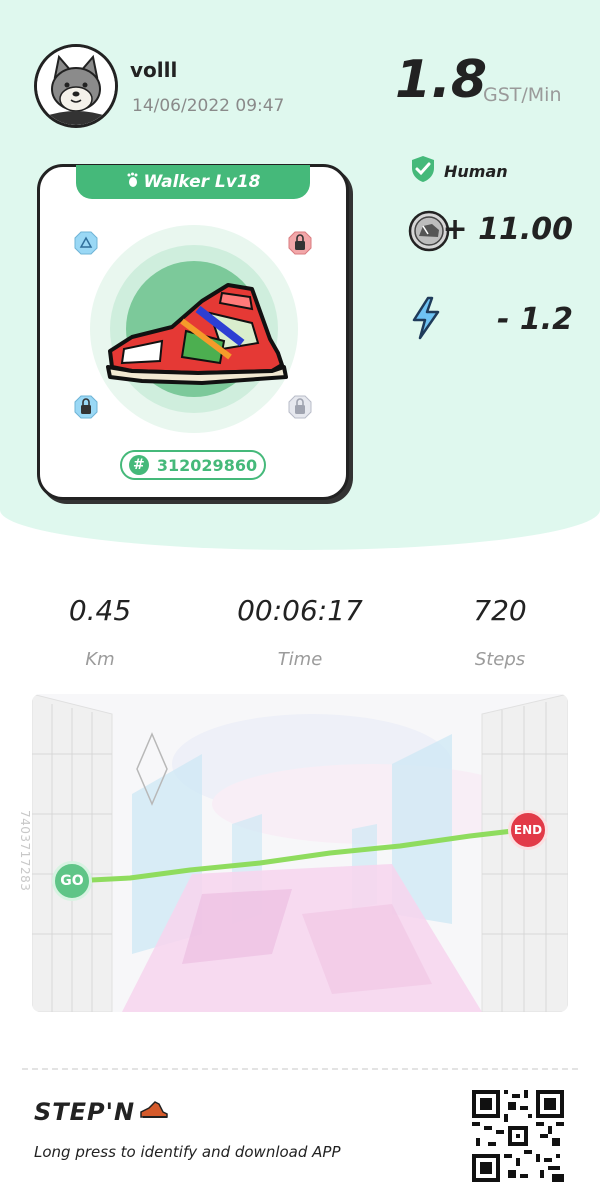  Describe the element at coordinates (72, 881) in the screenshot. I see `route-start-marker: GO` at that location.